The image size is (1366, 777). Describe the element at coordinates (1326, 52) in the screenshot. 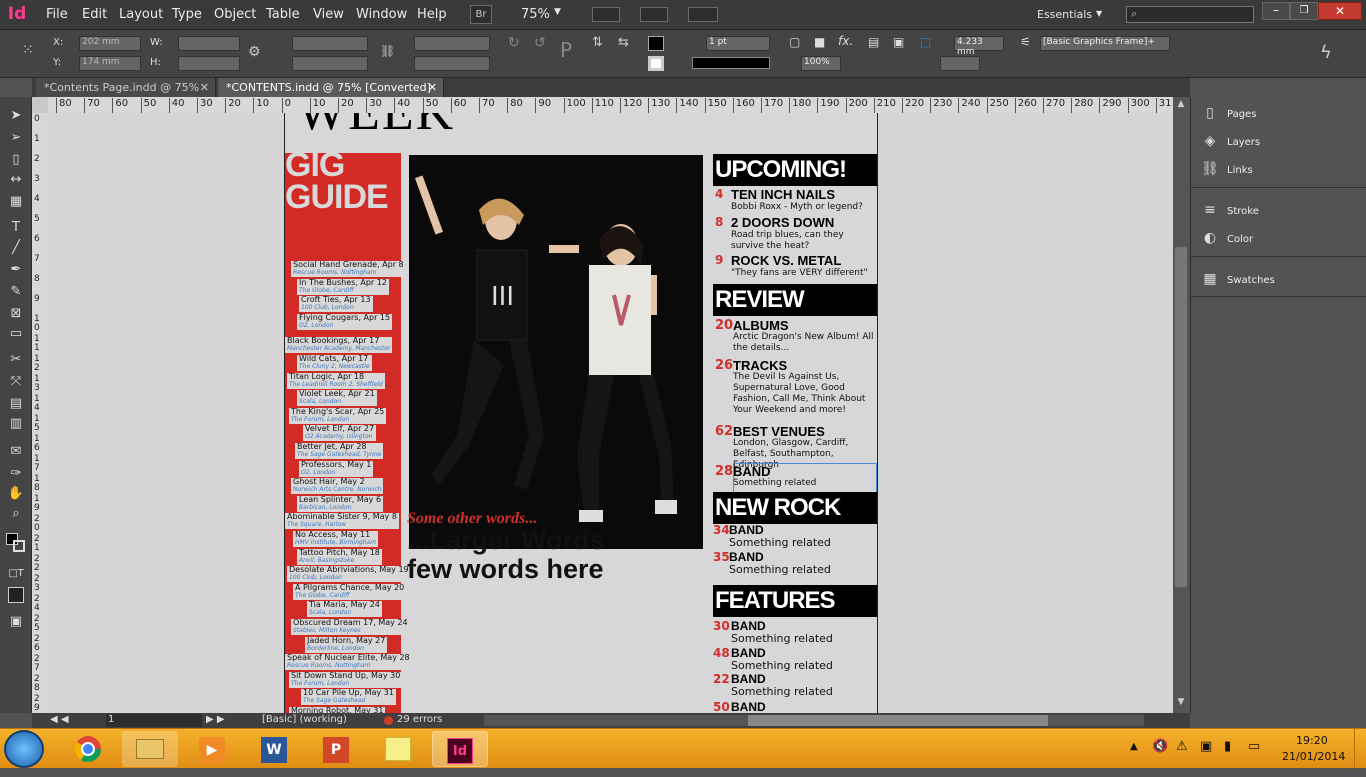

I see `lightning-icon: ϟ` at that location.